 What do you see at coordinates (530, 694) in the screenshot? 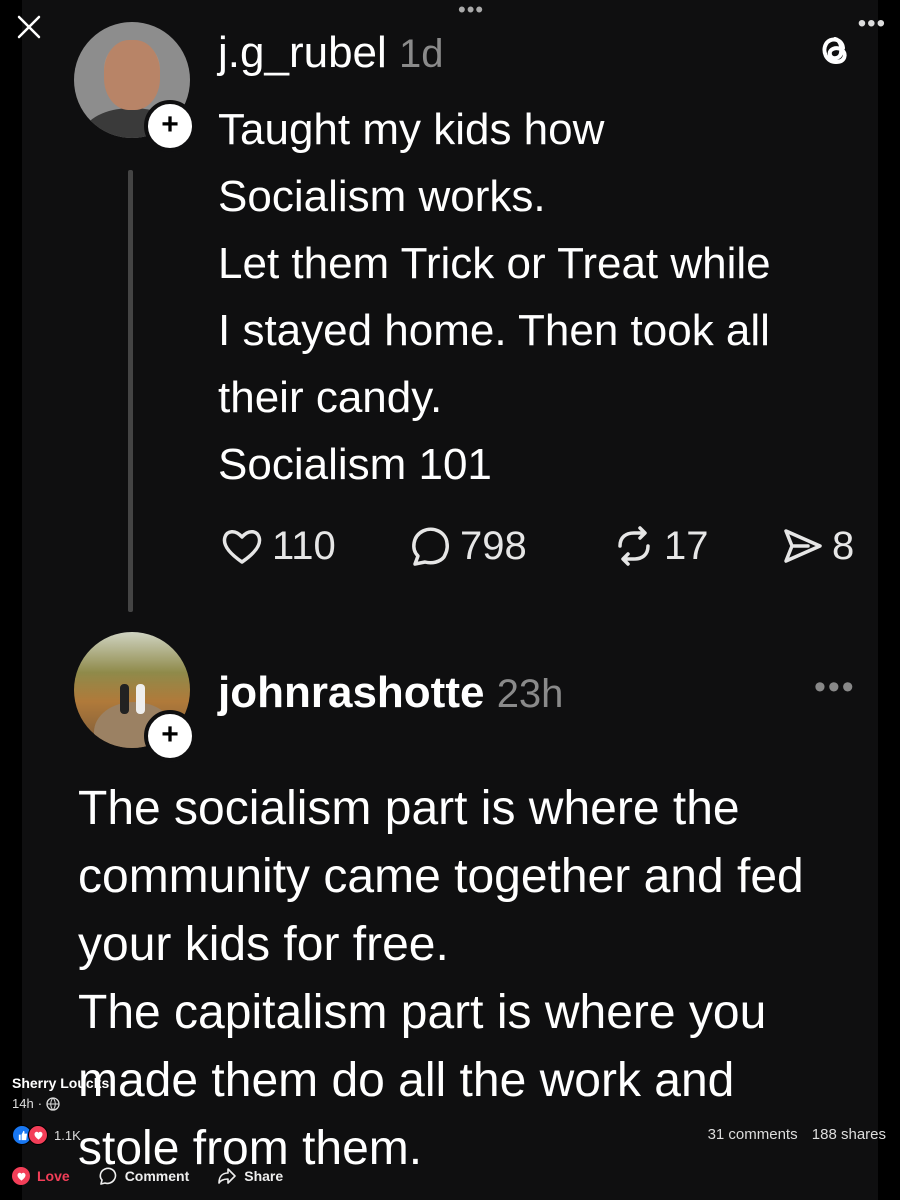
I see `post2-time: 23h` at bounding box center [530, 694].